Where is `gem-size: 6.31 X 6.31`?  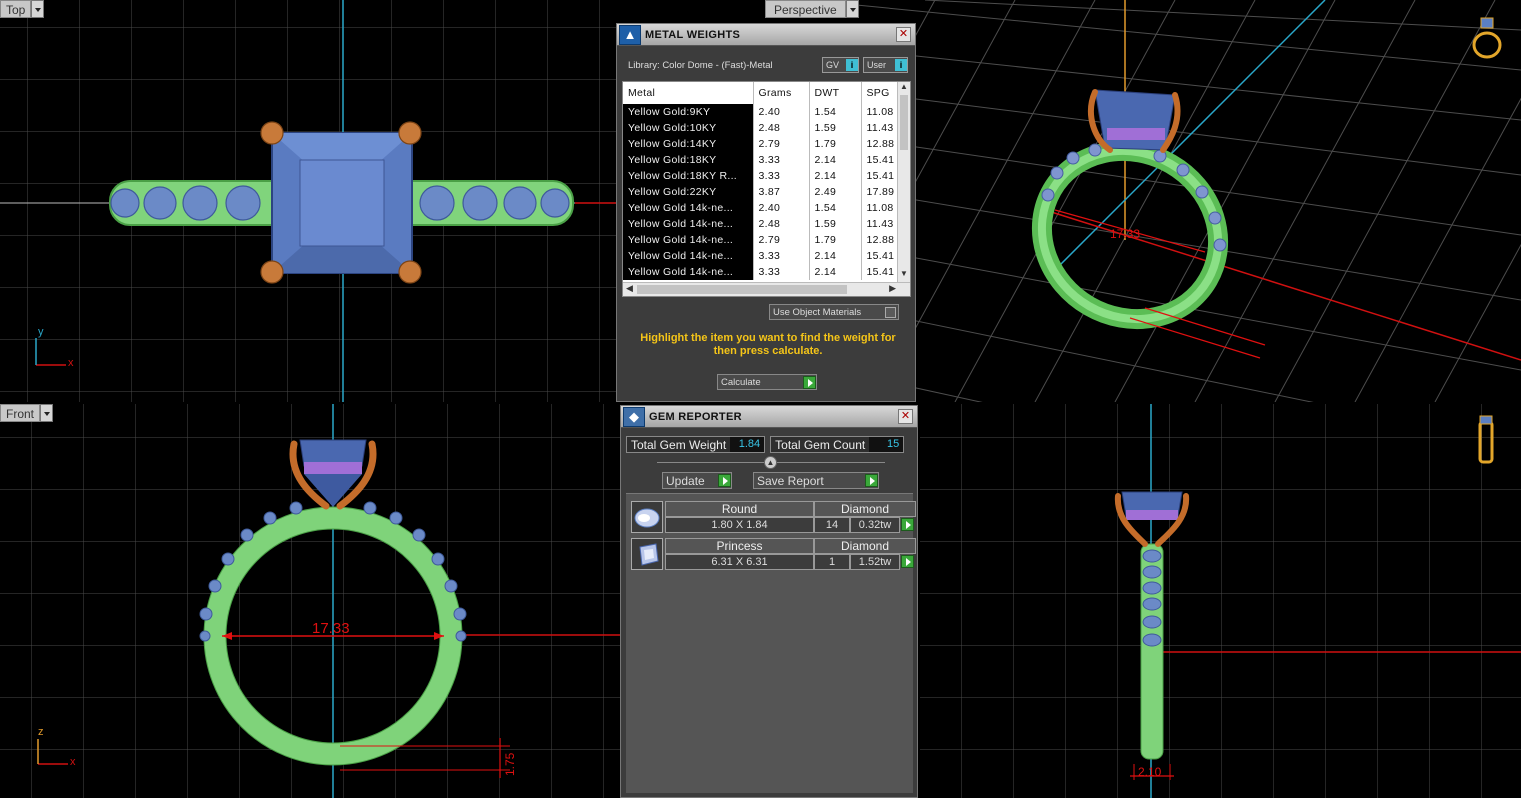
gem-size: 6.31 X 6.31 is located at coordinates (739, 562).